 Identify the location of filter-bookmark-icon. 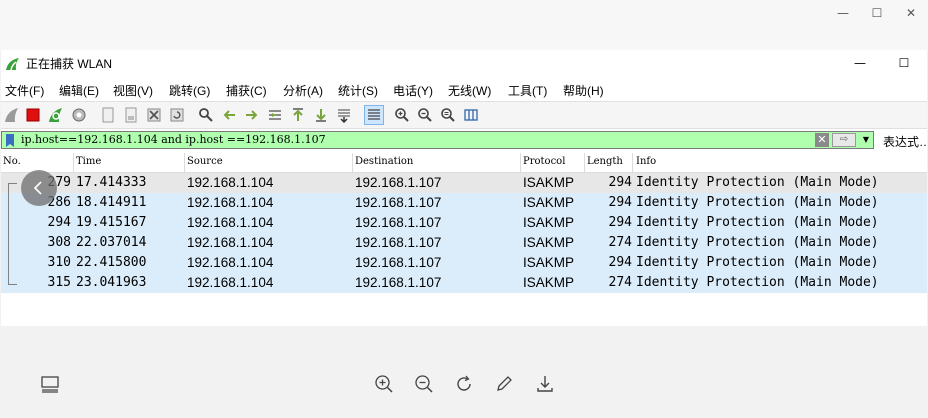
(10, 140).